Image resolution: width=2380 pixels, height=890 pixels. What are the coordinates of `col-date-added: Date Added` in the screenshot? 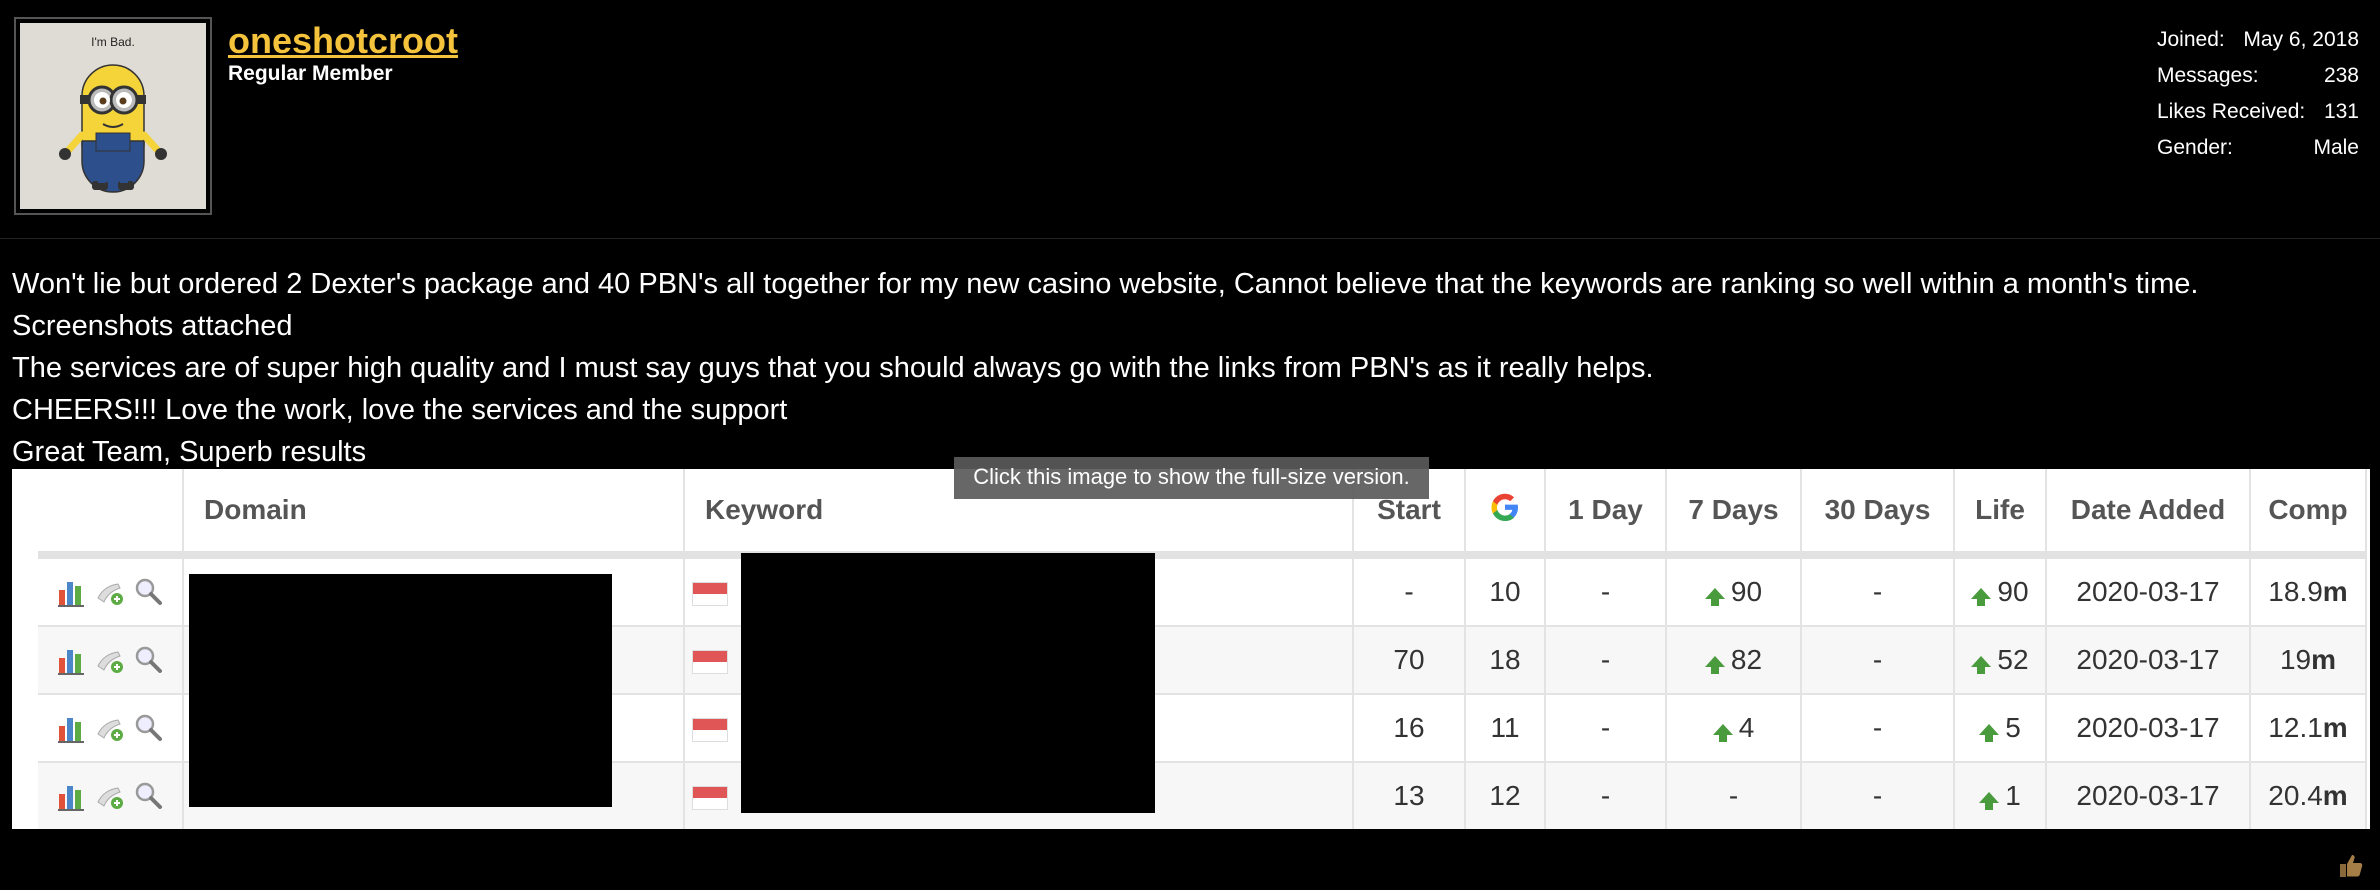 It's located at (2148, 514).